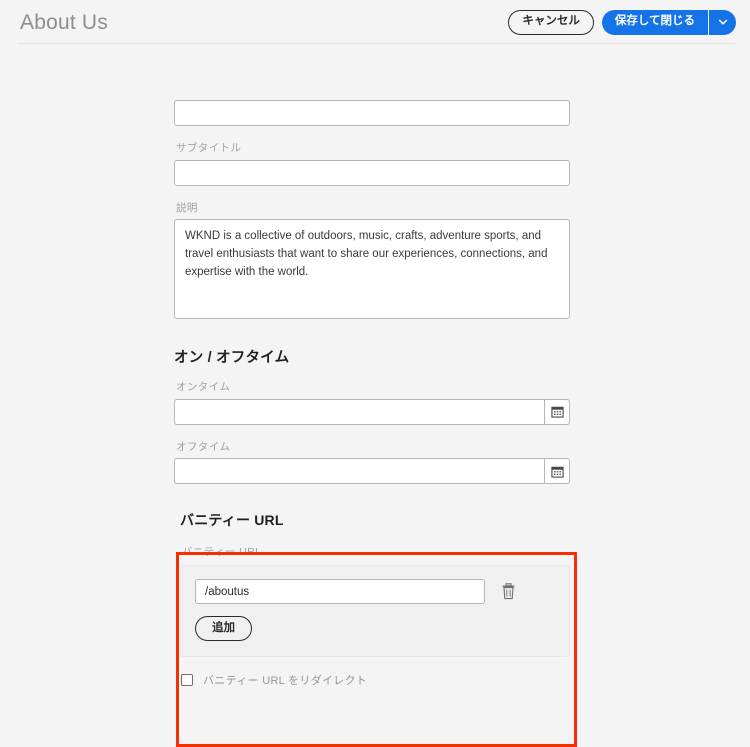 The height and width of the screenshot is (747, 750). I want to click on ontime-offtime-heading: オン / オフタイム, so click(232, 358).